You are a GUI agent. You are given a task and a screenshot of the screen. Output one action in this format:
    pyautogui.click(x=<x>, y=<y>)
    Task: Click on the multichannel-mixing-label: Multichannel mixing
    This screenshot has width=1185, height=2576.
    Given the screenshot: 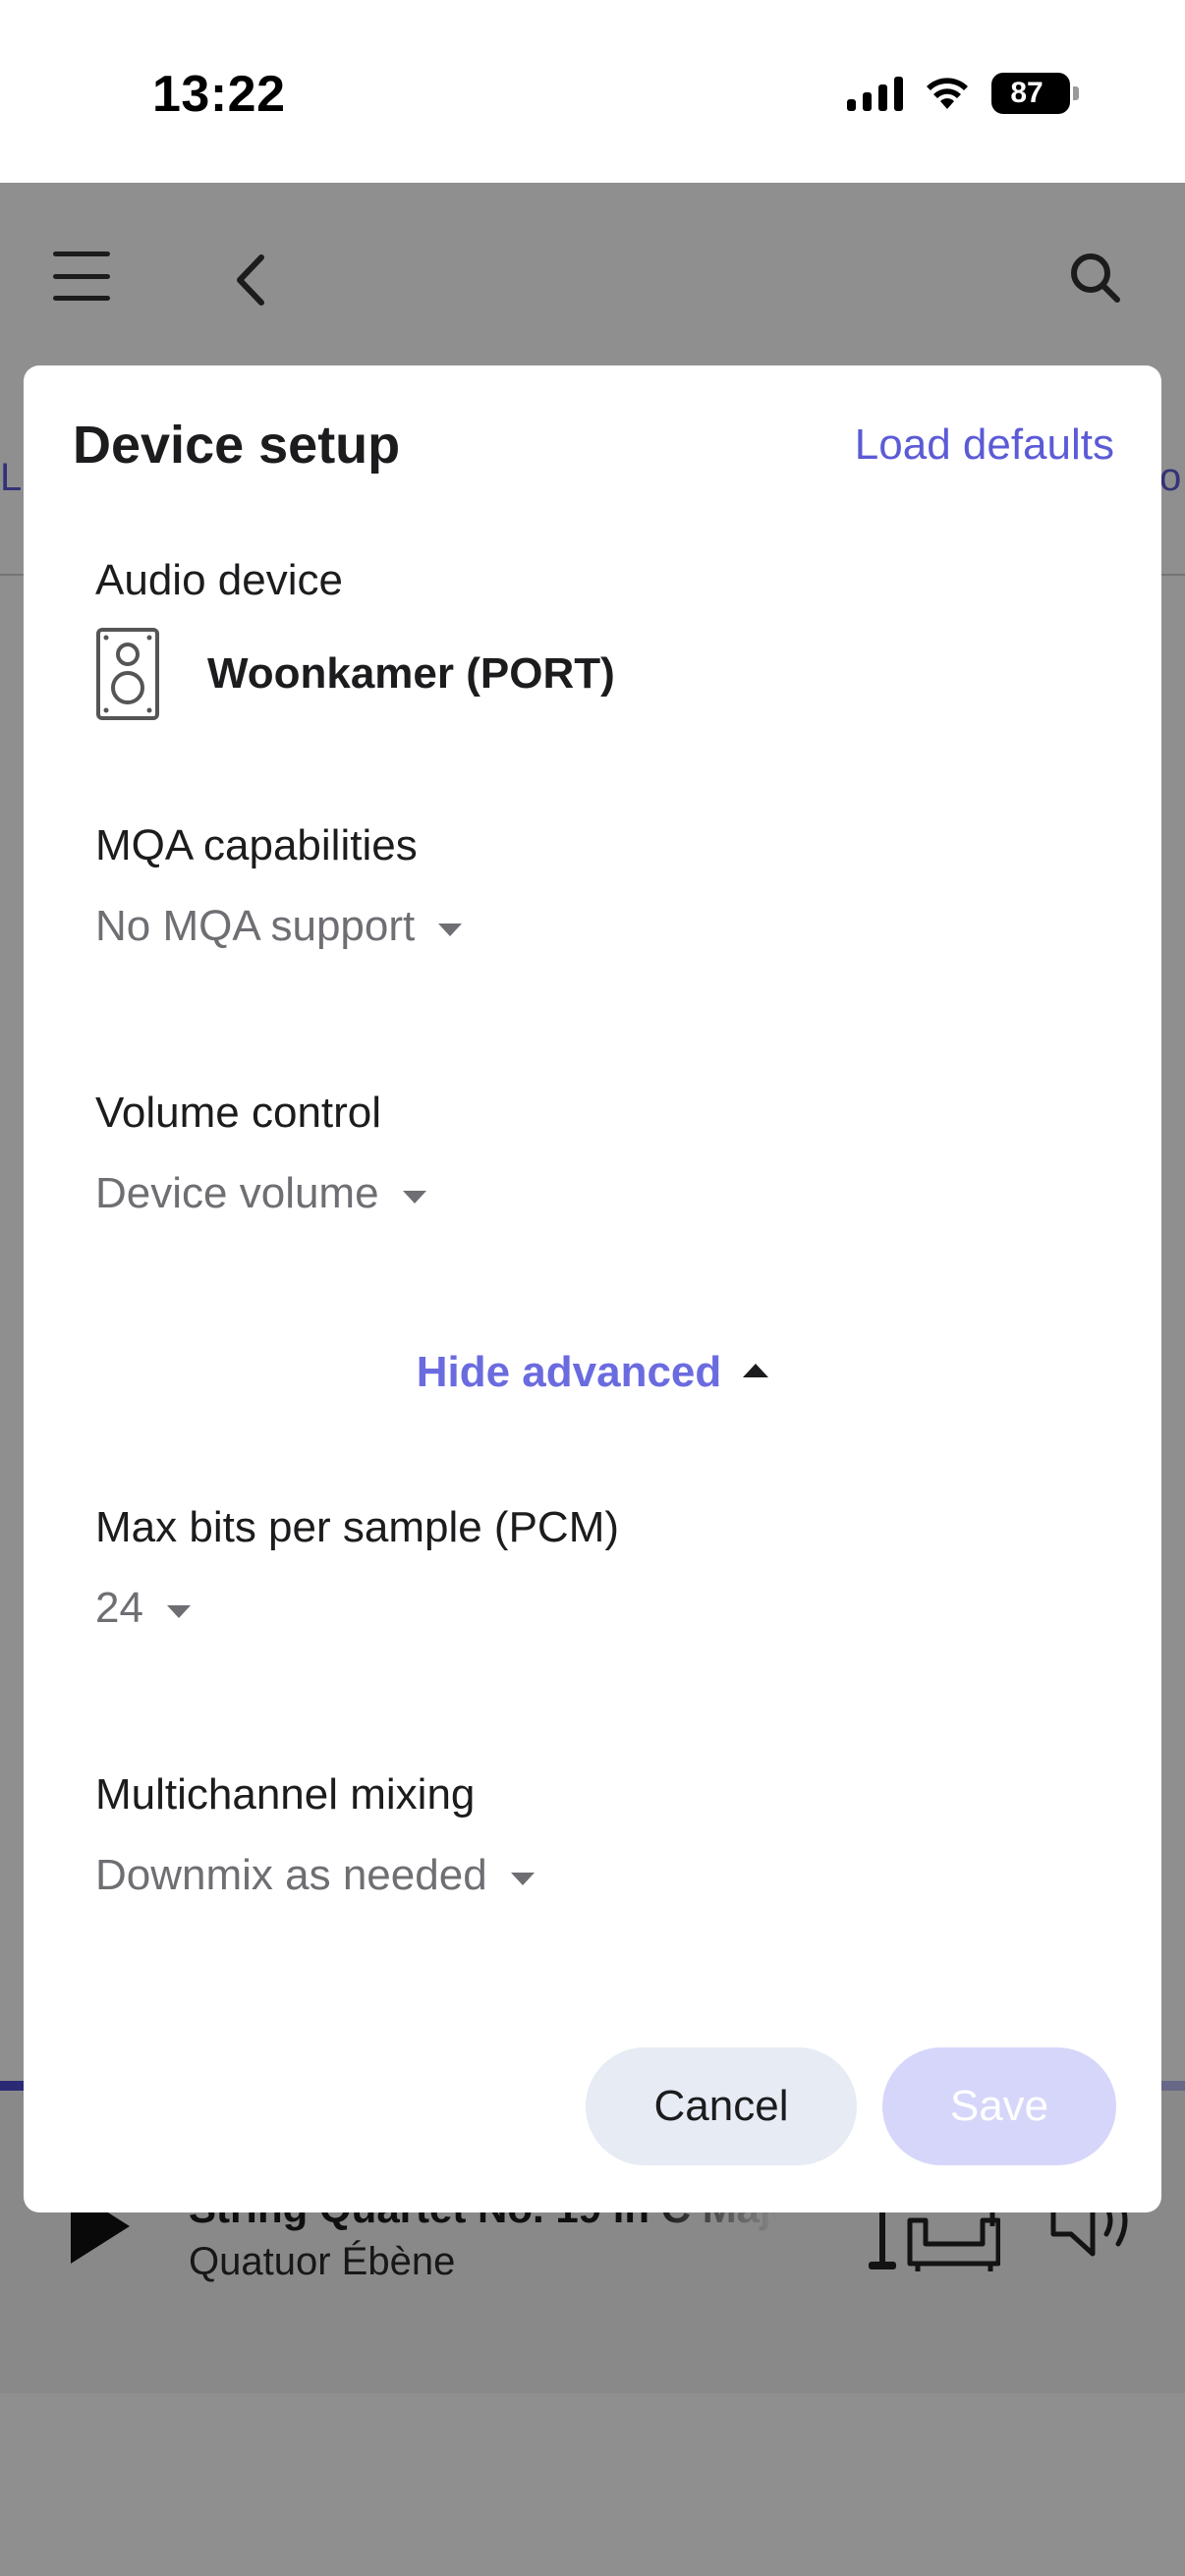 What is the action you would take?
    pyautogui.click(x=286, y=1794)
    